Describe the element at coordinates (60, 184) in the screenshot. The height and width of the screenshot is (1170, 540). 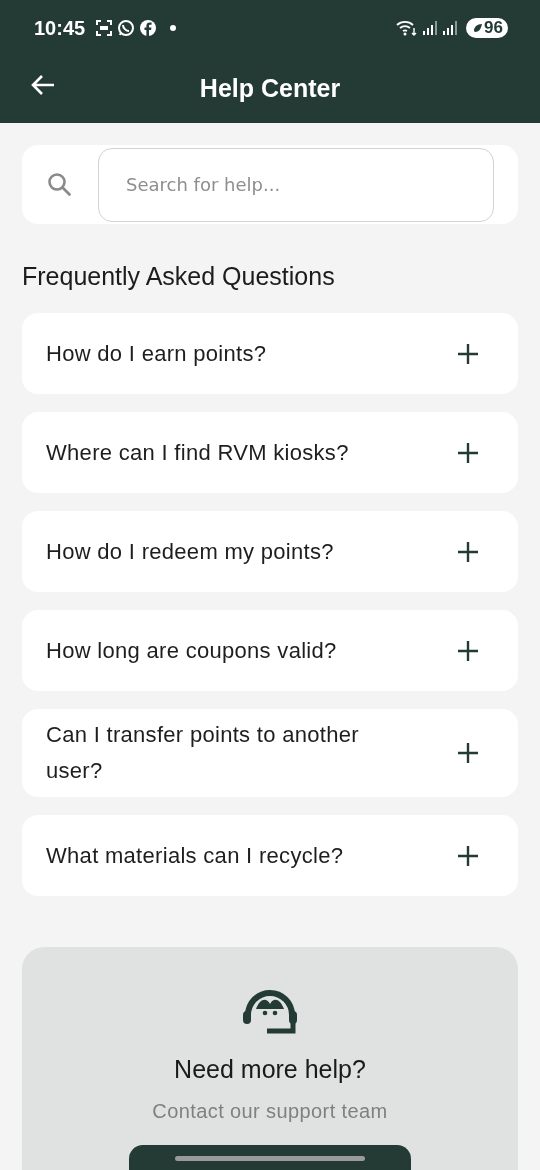
I see `search-icon` at that location.